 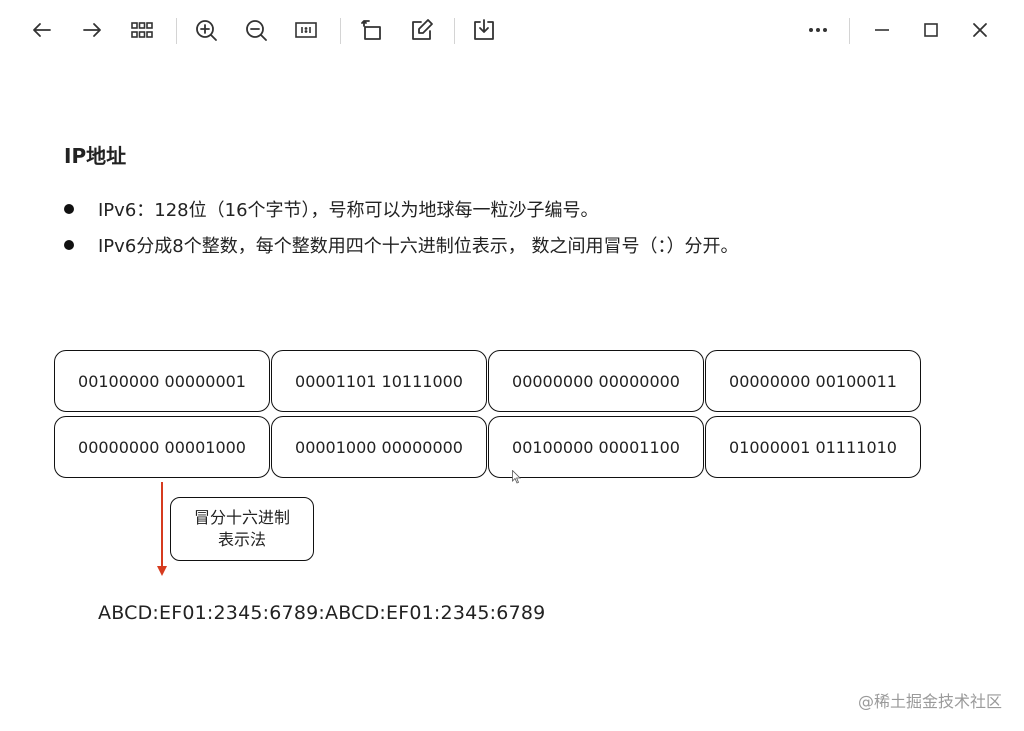 I want to click on edit-button, so click(x=422, y=30).